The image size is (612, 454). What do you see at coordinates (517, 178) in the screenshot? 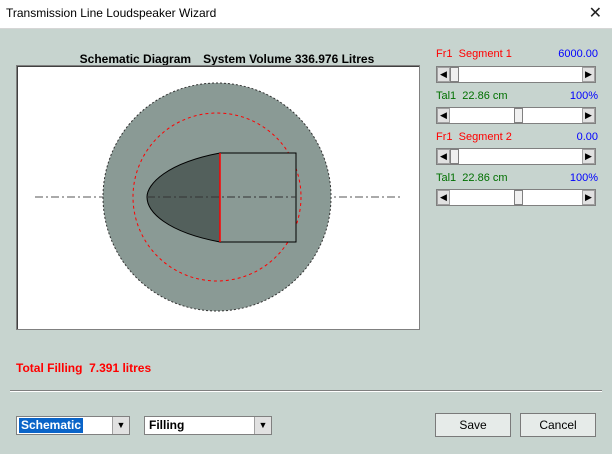
I see `segment-2-taper-header: Tal1 22.86 cm 100%` at bounding box center [517, 178].